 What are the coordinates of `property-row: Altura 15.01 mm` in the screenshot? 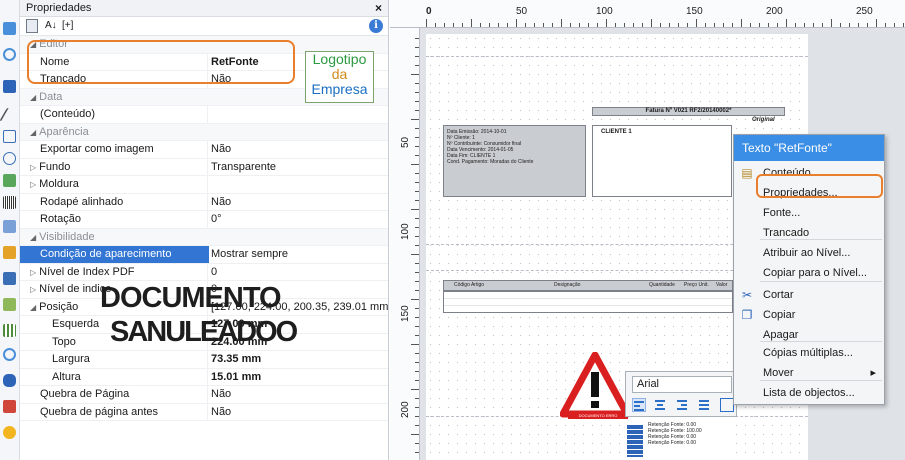 It's located at (204, 377).